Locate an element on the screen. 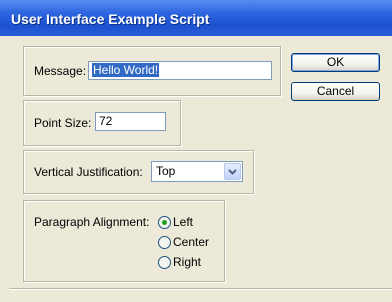 This screenshot has height=302, width=392. ok-button: OK is located at coordinates (335, 62).